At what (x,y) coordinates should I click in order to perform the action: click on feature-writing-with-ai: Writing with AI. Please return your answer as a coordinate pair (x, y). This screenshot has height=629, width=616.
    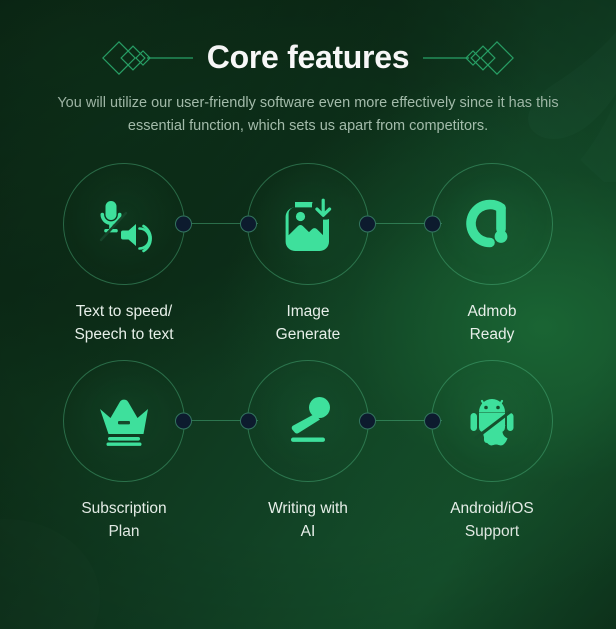
    Looking at the image, I should click on (308, 451).